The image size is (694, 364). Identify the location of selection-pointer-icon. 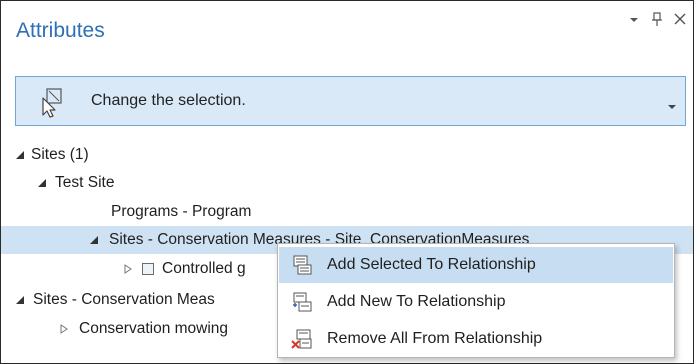
(55, 102).